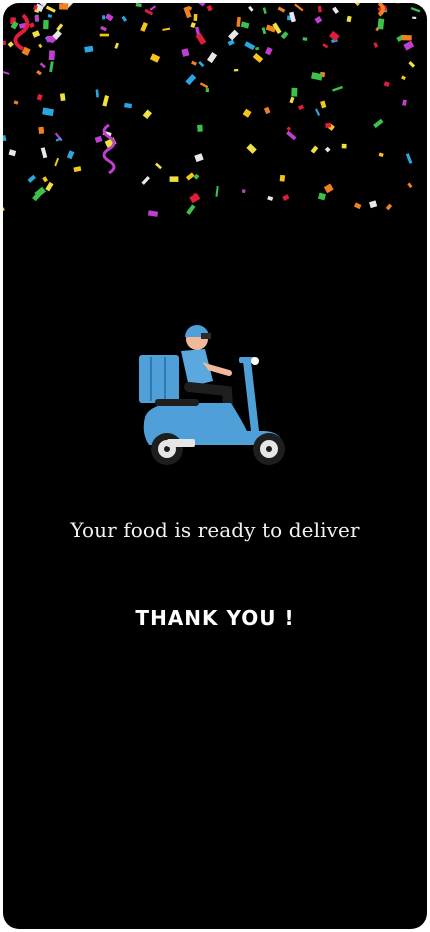  What do you see at coordinates (212, 395) in the screenshot?
I see `delivery-scooter-icon` at bounding box center [212, 395].